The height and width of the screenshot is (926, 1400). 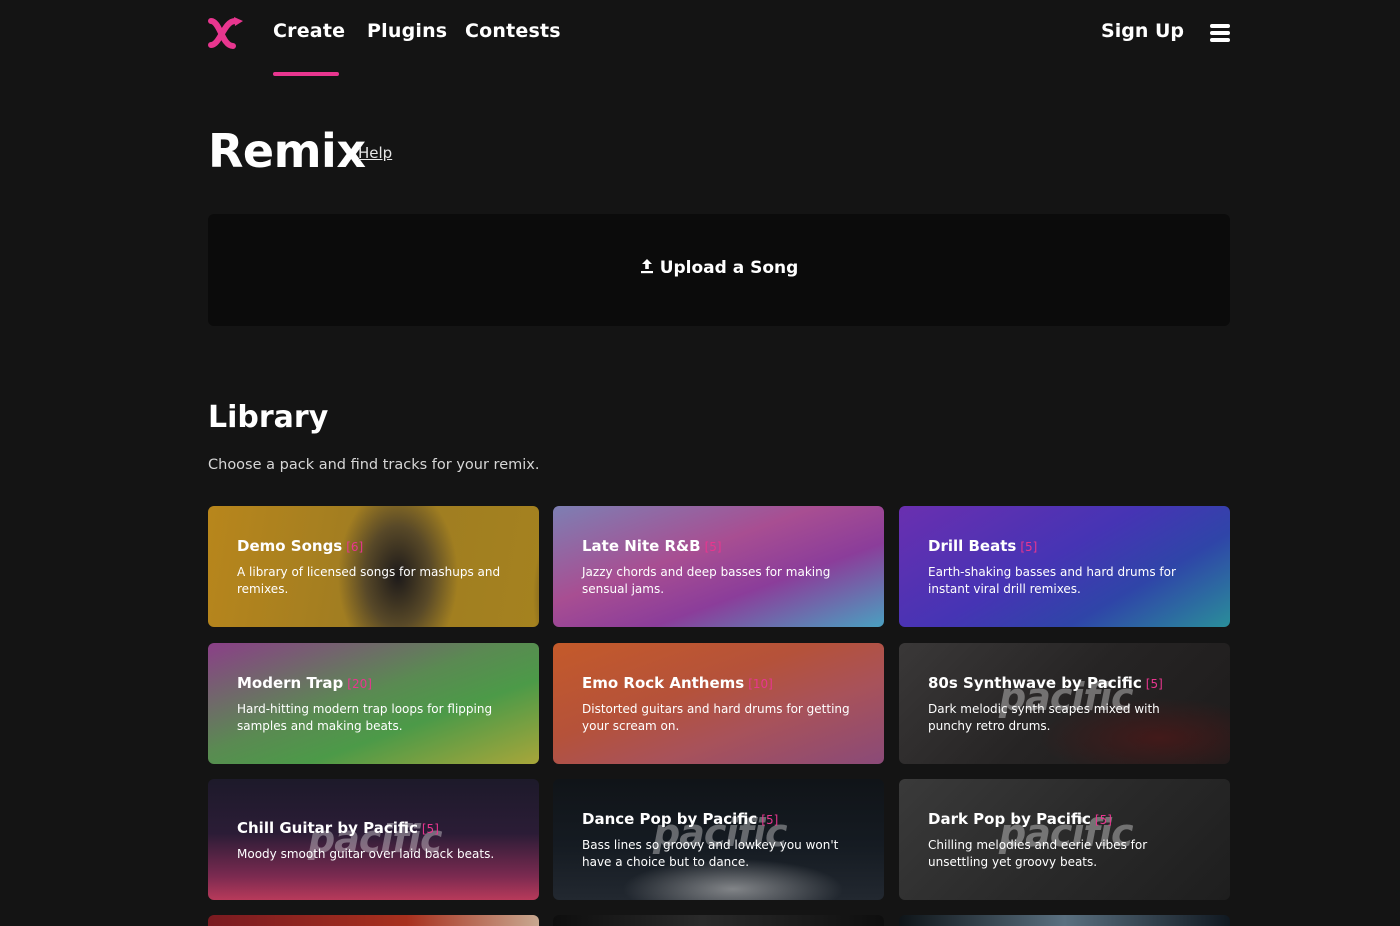 What do you see at coordinates (1142, 31) in the screenshot?
I see `sign-up-link: Sign Up` at bounding box center [1142, 31].